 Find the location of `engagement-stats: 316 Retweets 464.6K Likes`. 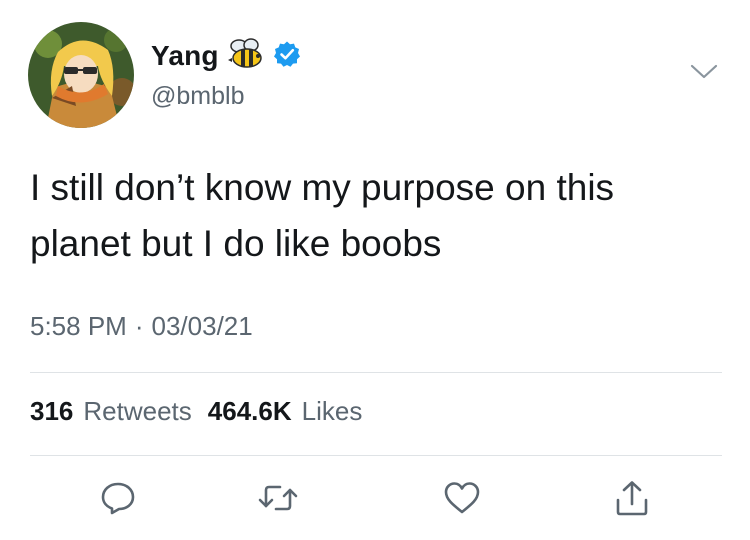

engagement-stats: 316 Retweets 464.6K Likes is located at coordinates (196, 411).